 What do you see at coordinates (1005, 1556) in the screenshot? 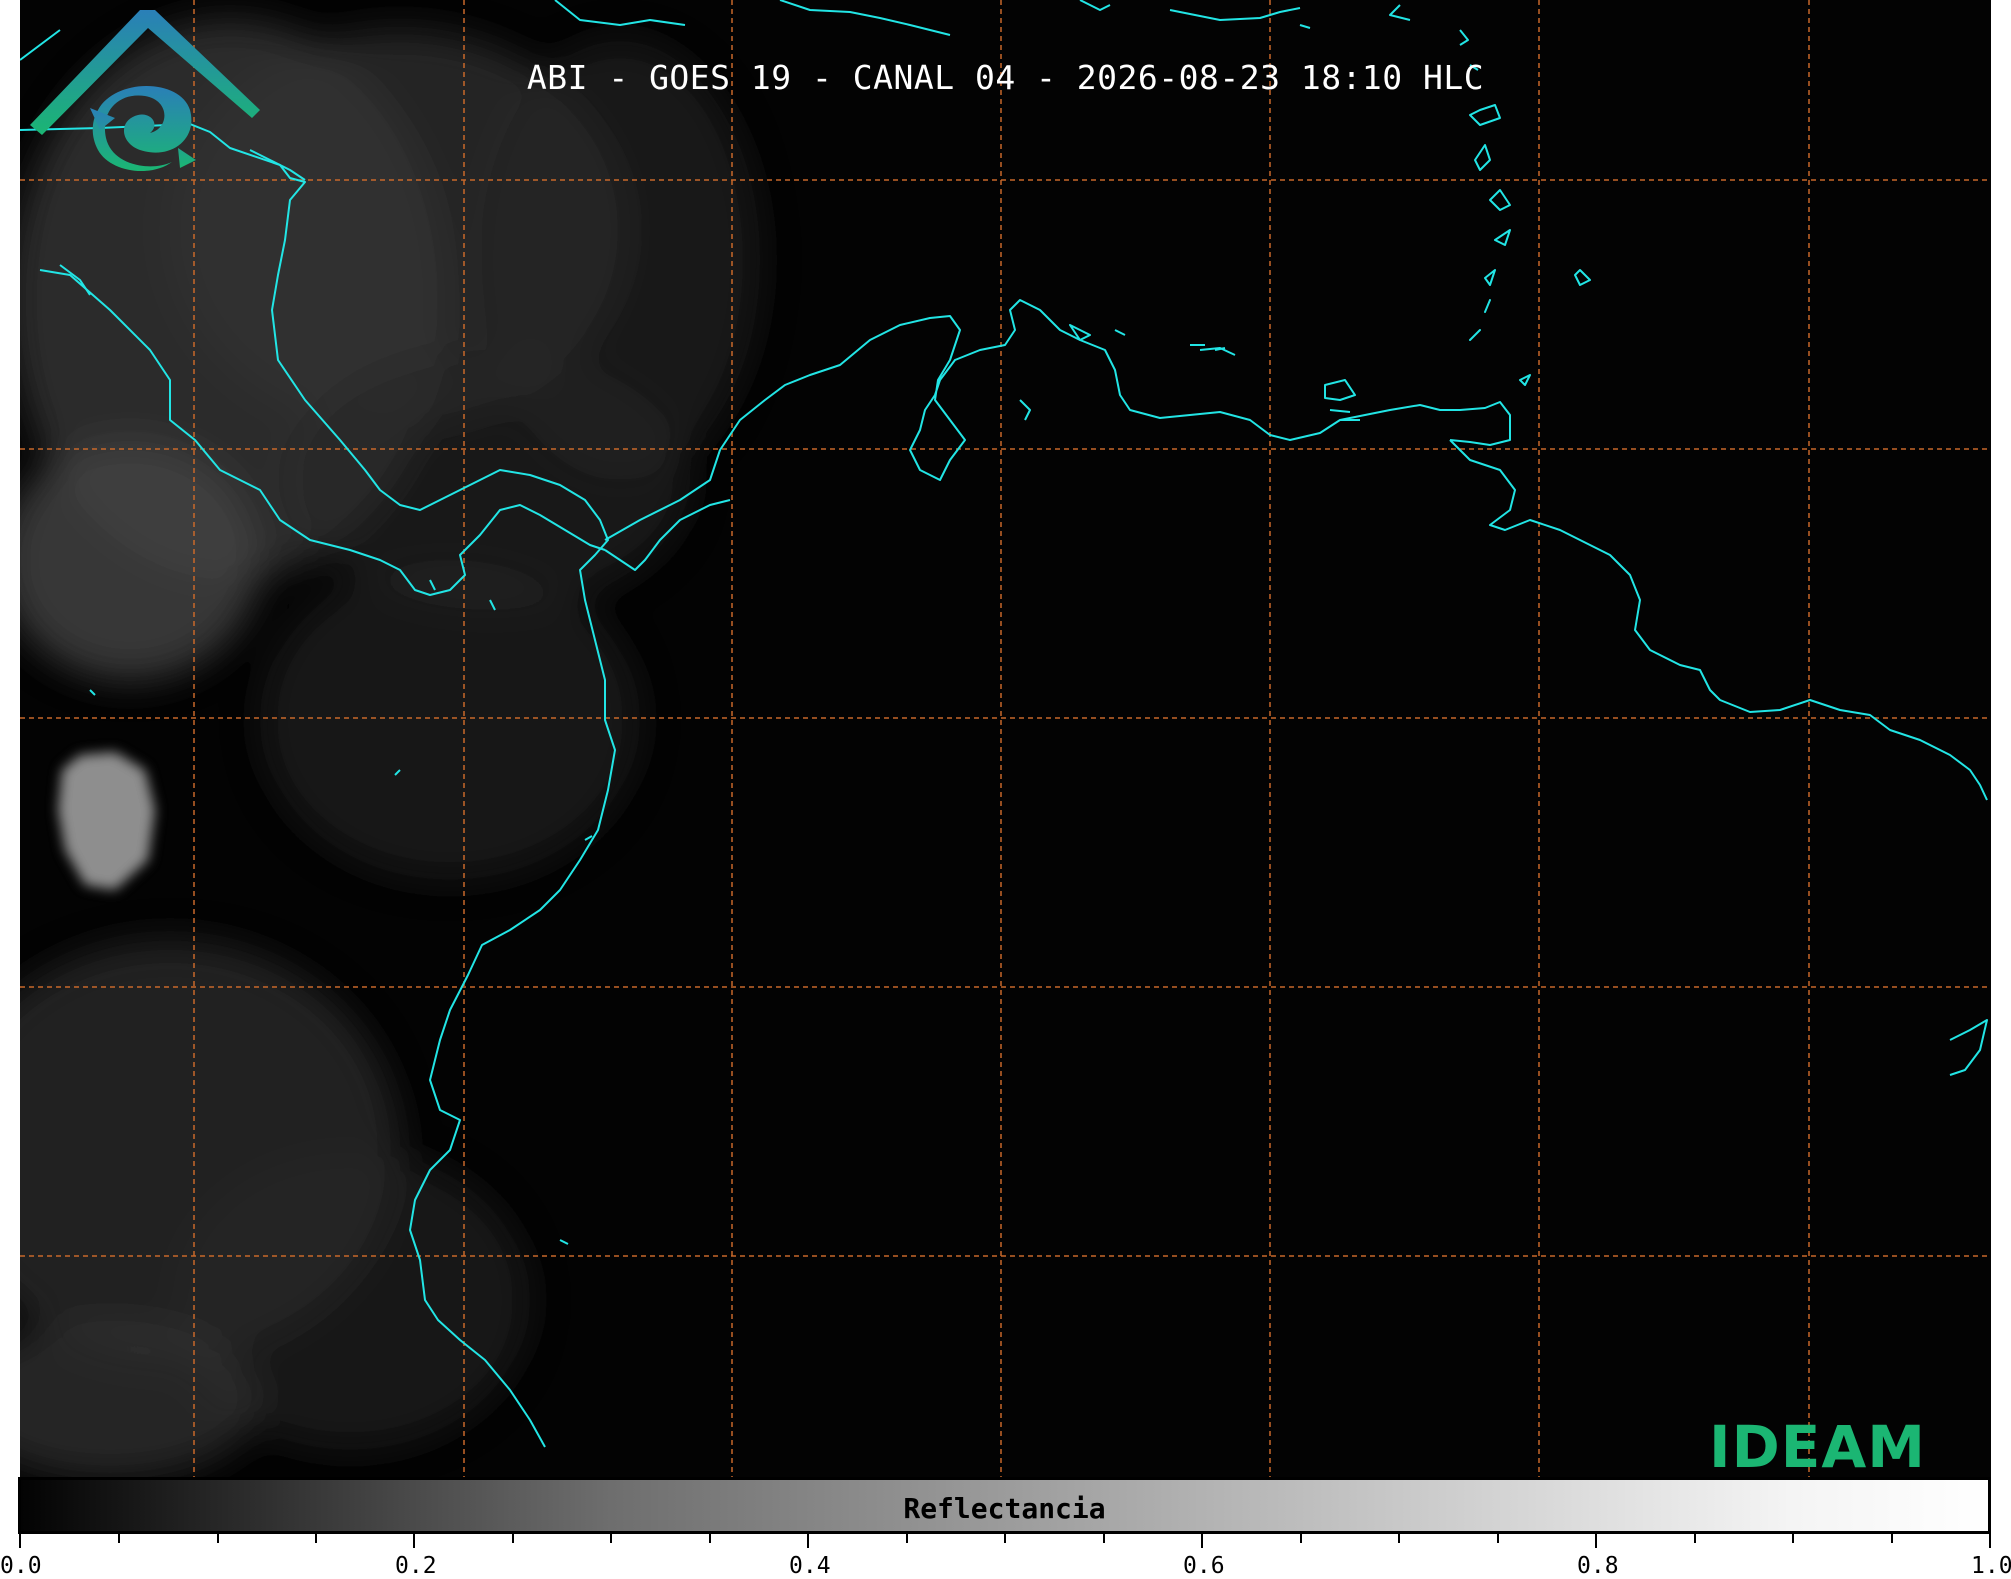
I see `colorbar-ticks: 0.0 0.2 0.4 0.6 0.8 1.0` at bounding box center [1005, 1556].